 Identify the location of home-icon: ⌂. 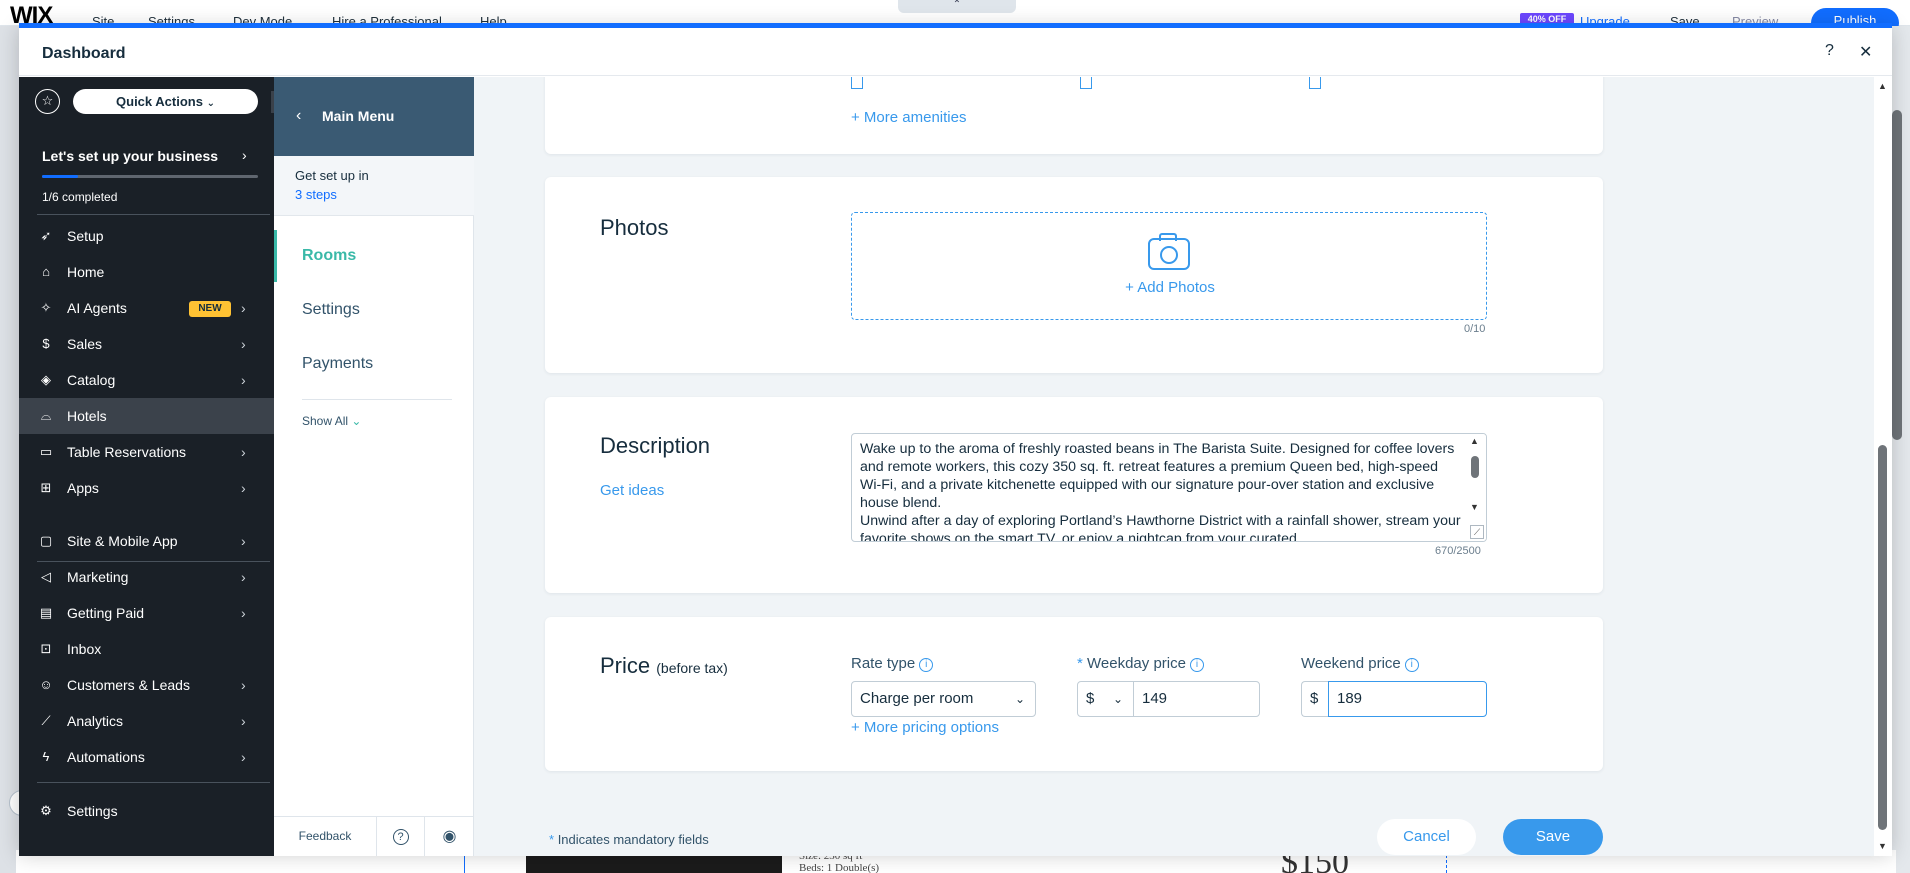
(46, 271).